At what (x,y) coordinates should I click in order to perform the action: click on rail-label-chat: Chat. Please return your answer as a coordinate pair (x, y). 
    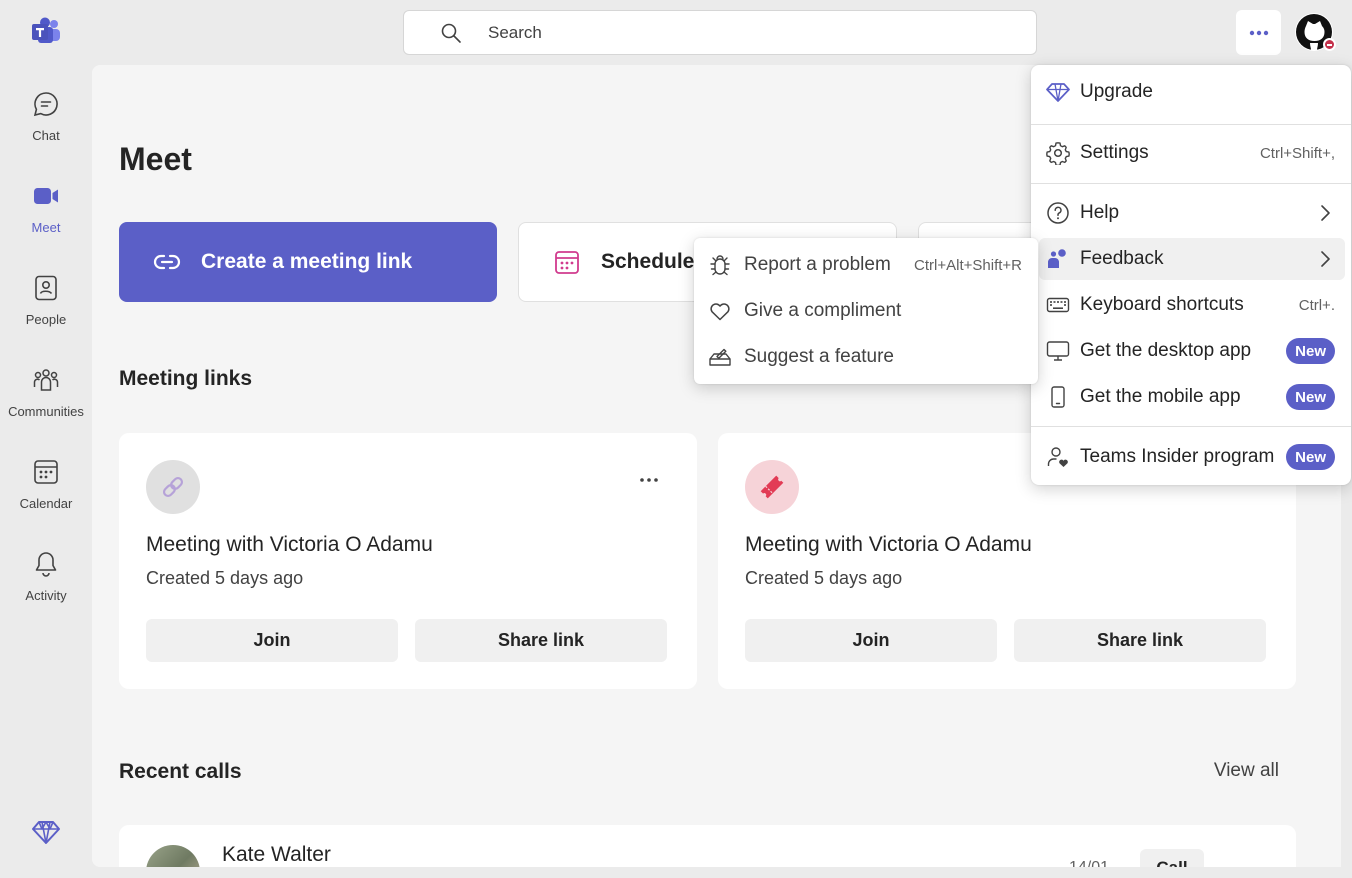
    Looking at the image, I should click on (46, 135).